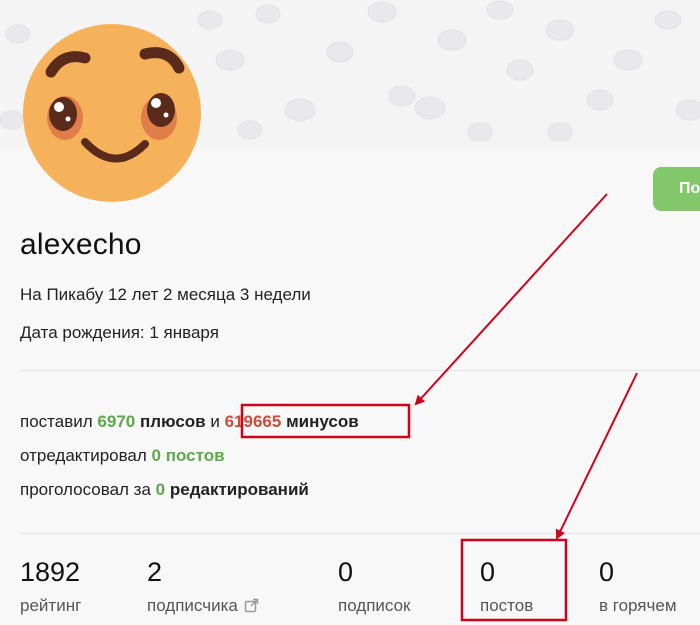 This screenshot has width=700, height=625. What do you see at coordinates (215, 421) in the screenshot?
I see `and-word: и` at bounding box center [215, 421].